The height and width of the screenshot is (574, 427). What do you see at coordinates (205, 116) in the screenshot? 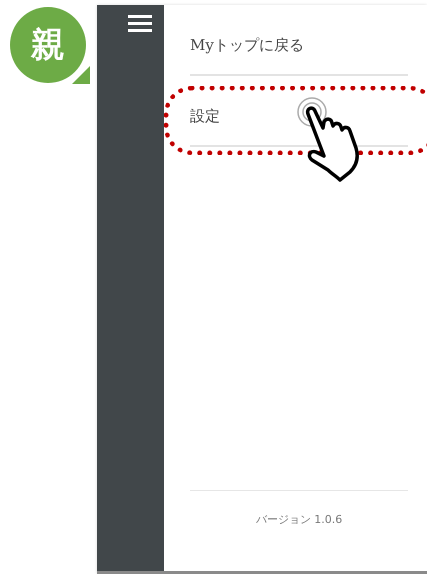
I see `menu-item: 設定` at bounding box center [205, 116].